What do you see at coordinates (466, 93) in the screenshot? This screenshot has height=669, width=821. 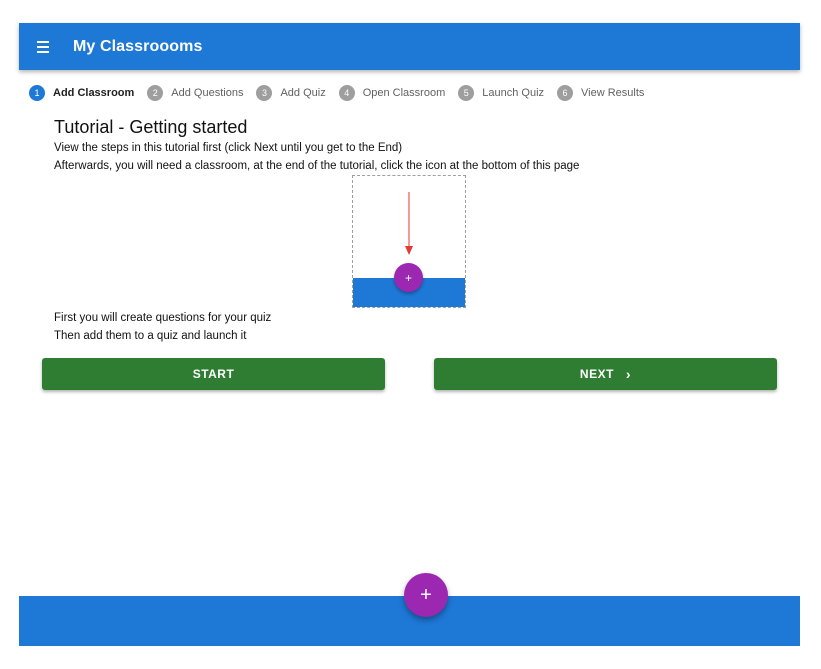 I see `step-number: 5` at bounding box center [466, 93].